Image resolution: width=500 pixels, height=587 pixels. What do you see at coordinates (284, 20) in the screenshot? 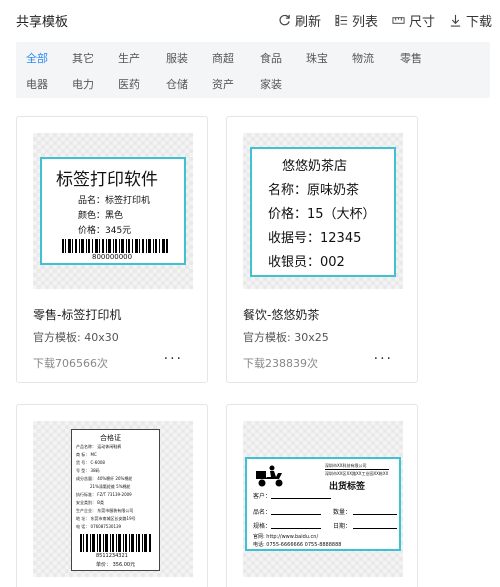
I see `refresh-icon` at bounding box center [284, 20].